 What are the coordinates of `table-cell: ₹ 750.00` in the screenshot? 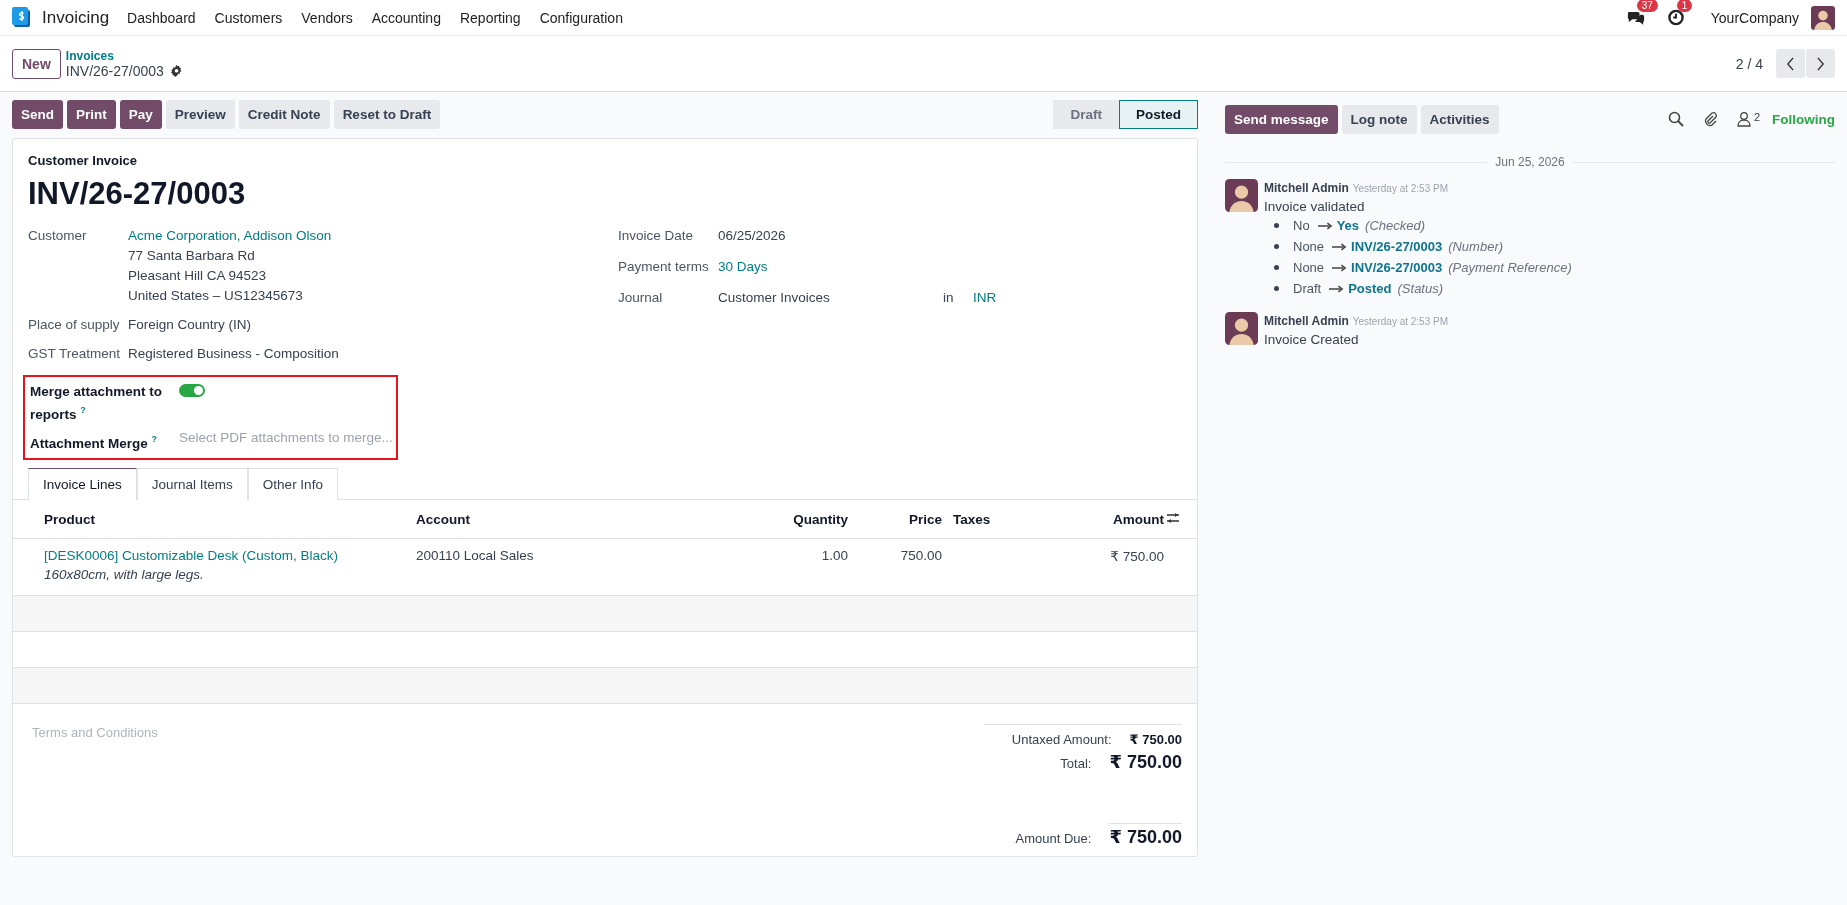 It's located at (1137, 556).